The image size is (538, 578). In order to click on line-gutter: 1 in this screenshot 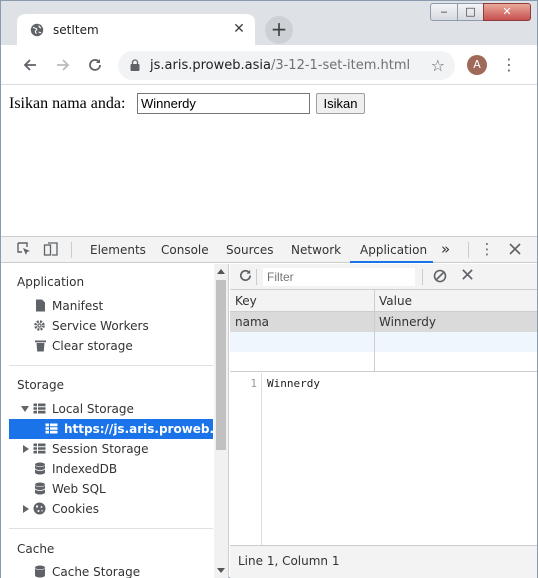, I will do `click(246, 459)`.